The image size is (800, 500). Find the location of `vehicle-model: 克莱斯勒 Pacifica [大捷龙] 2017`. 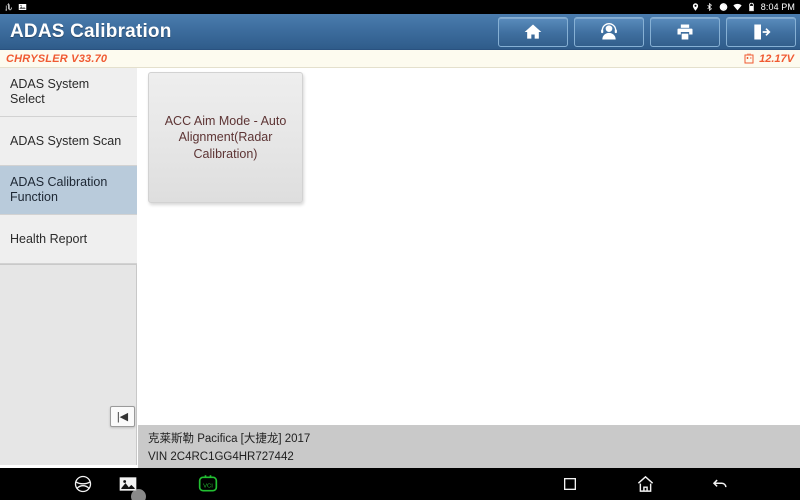

vehicle-model: 克莱斯勒 Pacifica [大捷龙] 2017 is located at coordinates (229, 439).